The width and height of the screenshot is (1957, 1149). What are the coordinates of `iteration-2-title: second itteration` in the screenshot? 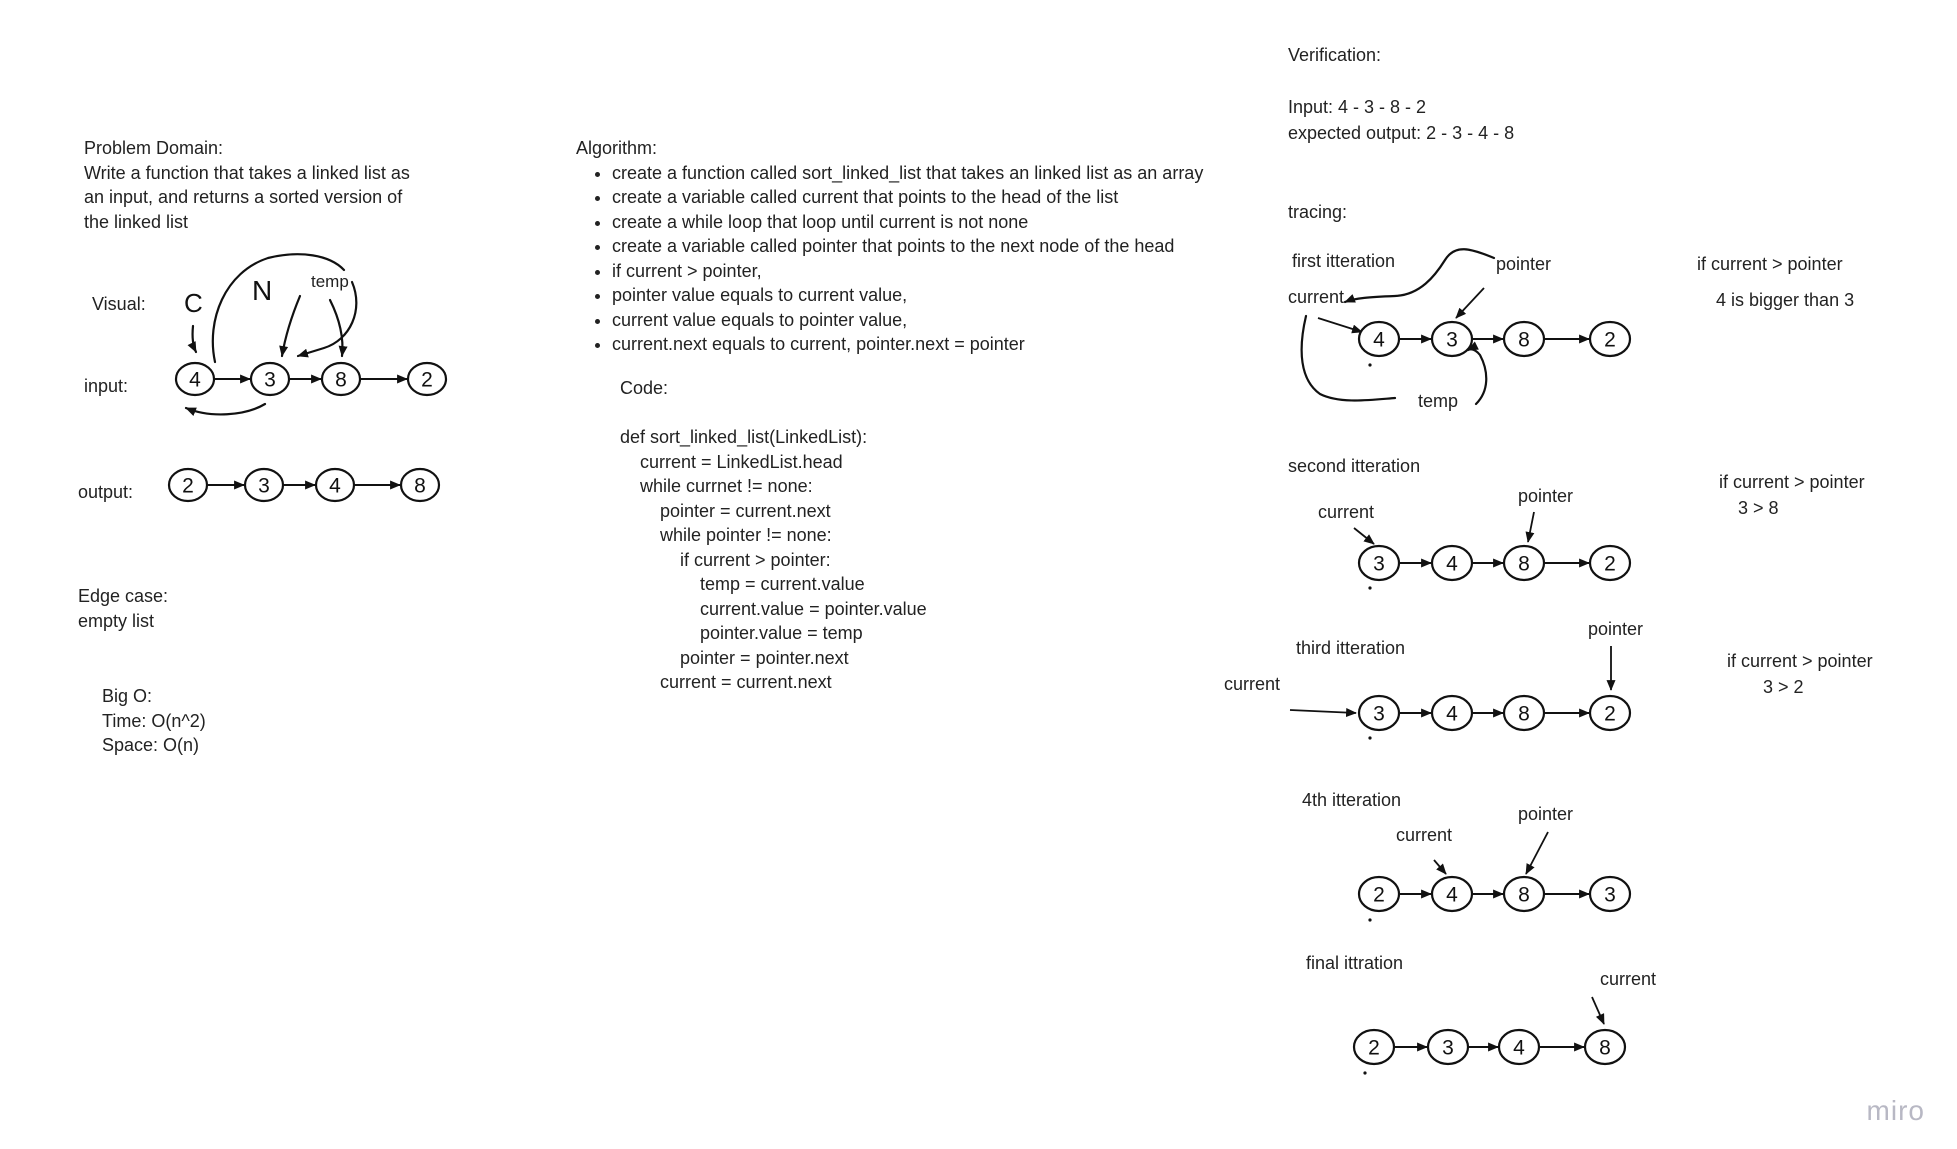 It's located at (1354, 466).